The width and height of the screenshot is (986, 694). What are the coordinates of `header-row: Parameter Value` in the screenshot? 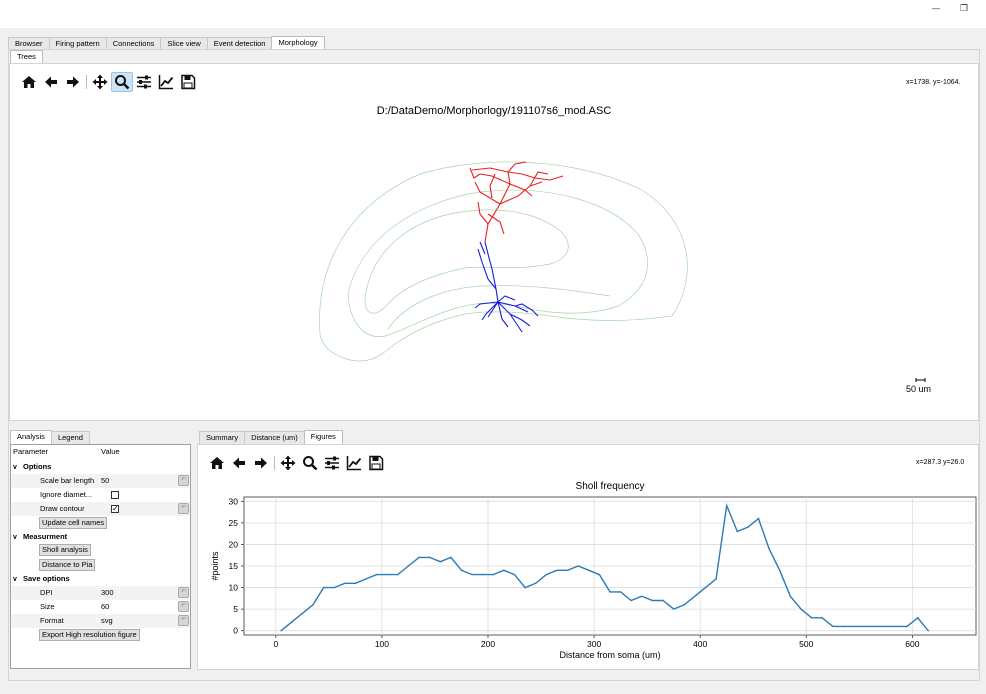 It's located at (100, 452).